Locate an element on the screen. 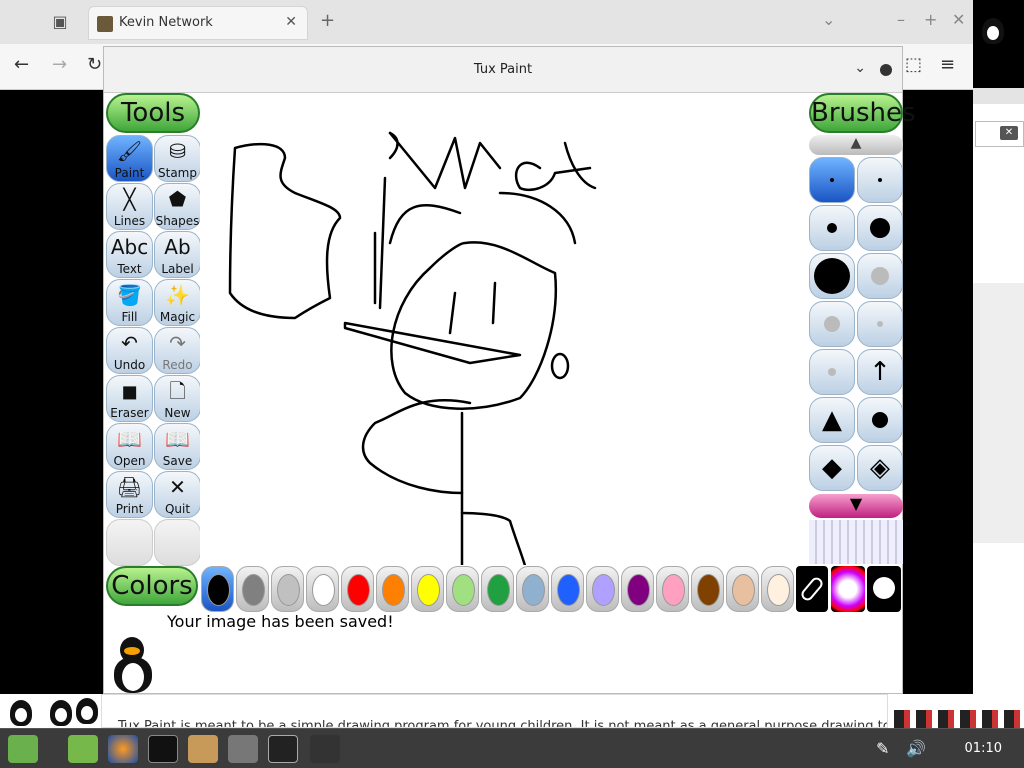 The image size is (1024, 768). tool-eraser-button: ◼ Eraser is located at coordinates (129, 398).